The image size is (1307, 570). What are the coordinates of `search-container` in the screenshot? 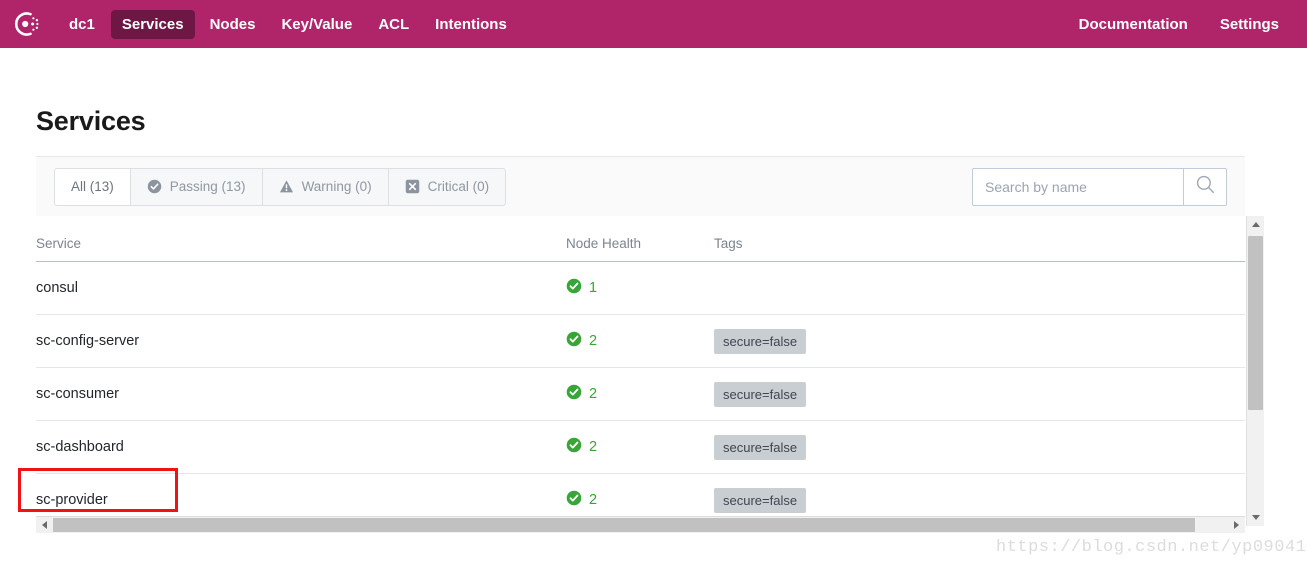 It's located at (1099, 186).